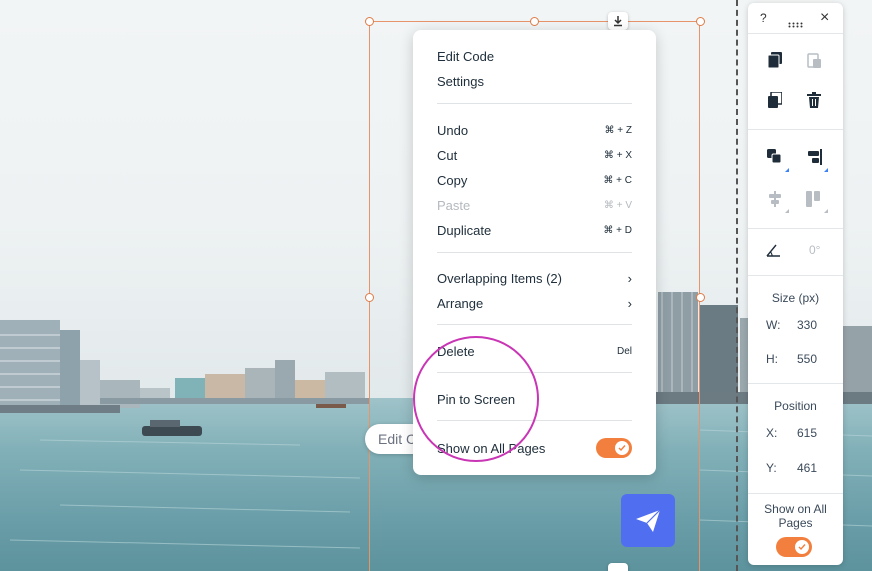  What do you see at coordinates (460, 303) in the screenshot?
I see `menu-item-label: Arrange` at bounding box center [460, 303].